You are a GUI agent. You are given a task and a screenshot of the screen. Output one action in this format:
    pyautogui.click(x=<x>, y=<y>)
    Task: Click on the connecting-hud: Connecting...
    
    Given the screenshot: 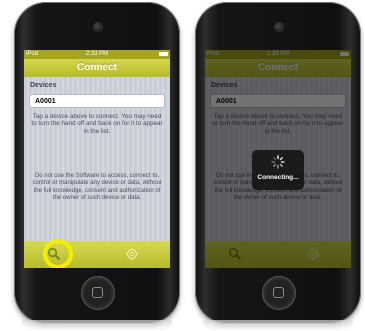 What is the action you would take?
    pyautogui.click(x=278, y=170)
    